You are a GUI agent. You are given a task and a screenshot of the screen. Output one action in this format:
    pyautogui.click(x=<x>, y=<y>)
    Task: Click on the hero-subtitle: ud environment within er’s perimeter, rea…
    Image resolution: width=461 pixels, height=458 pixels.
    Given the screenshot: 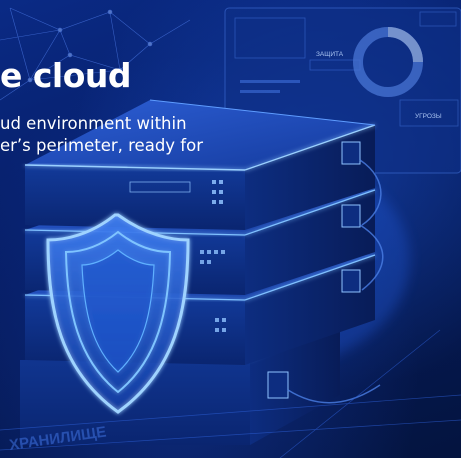 What is the action you would take?
    pyautogui.click(x=125, y=135)
    